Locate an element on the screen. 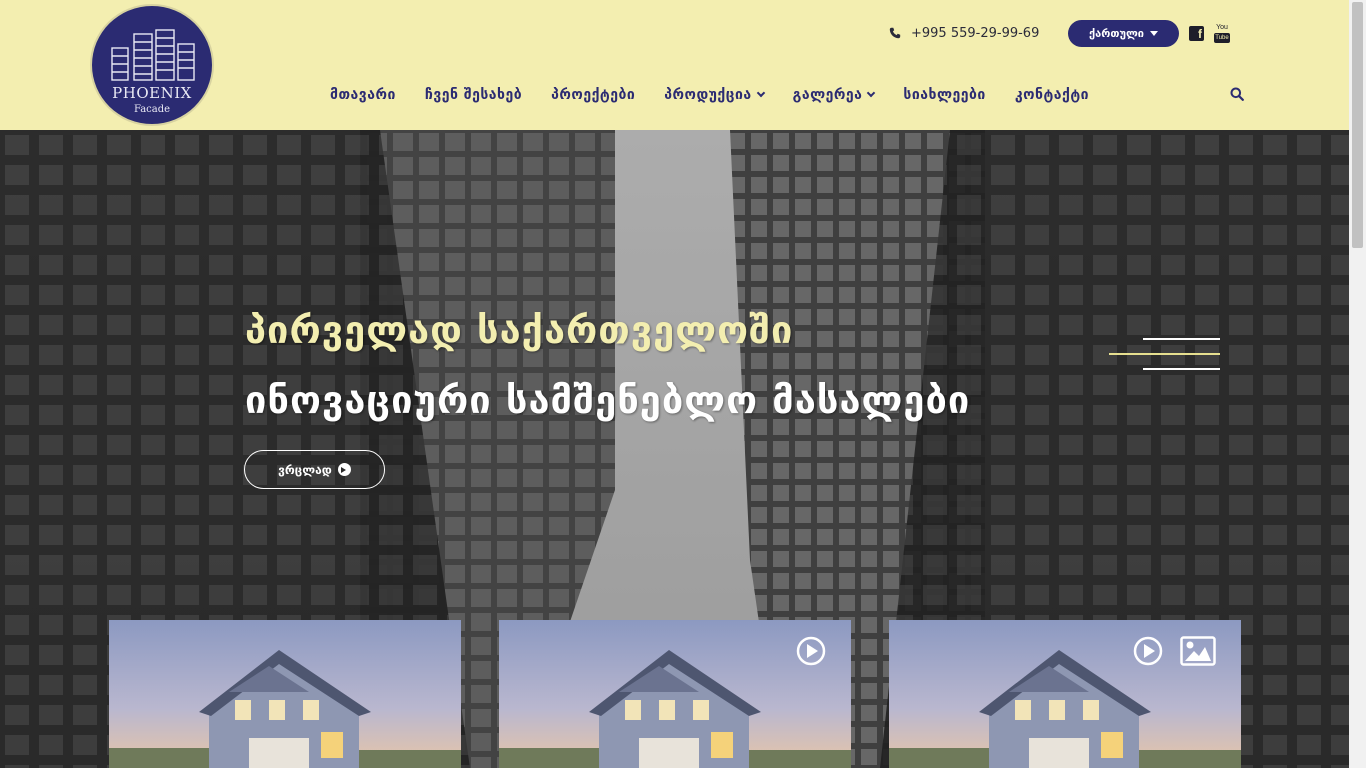 The height and width of the screenshot is (768, 1366). house-image is located at coordinates (285, 694).